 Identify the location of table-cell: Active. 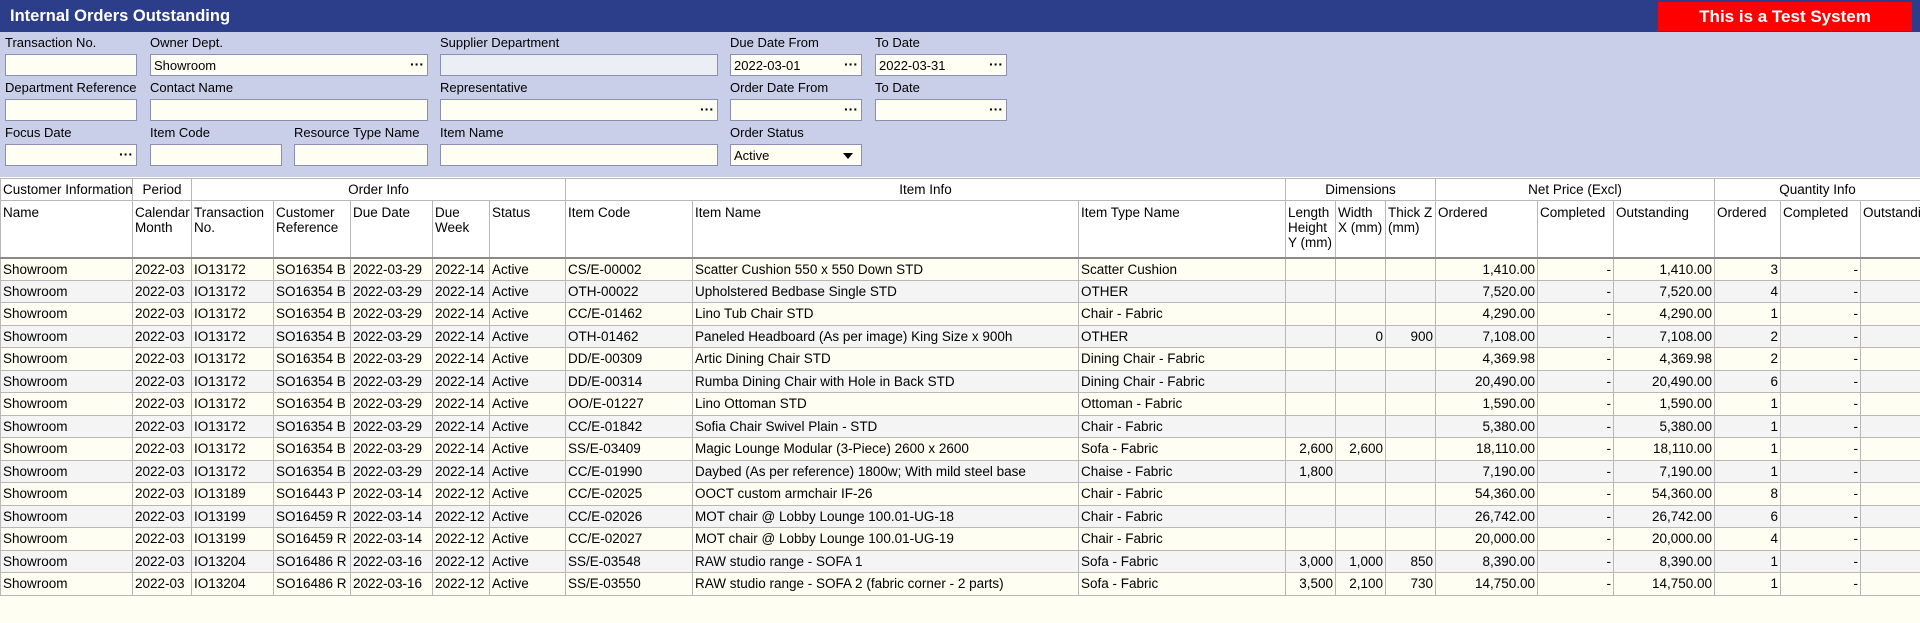
(527, 426).